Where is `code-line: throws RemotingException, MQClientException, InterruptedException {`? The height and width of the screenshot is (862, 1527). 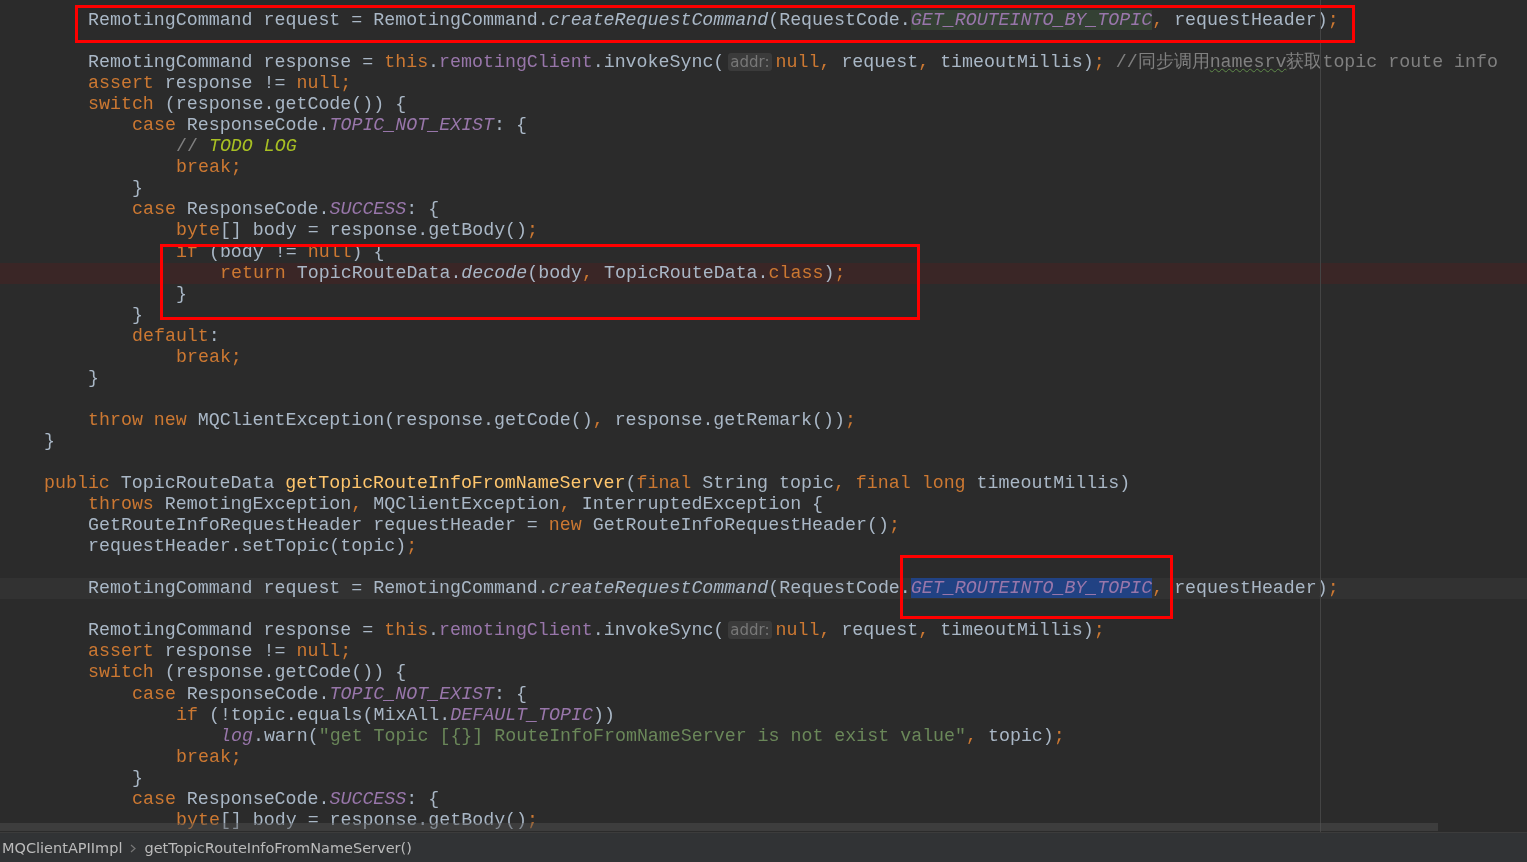
code-line: throws RemotingException, MQClientException, InterruptedException { is located at coordinates (456, 504).